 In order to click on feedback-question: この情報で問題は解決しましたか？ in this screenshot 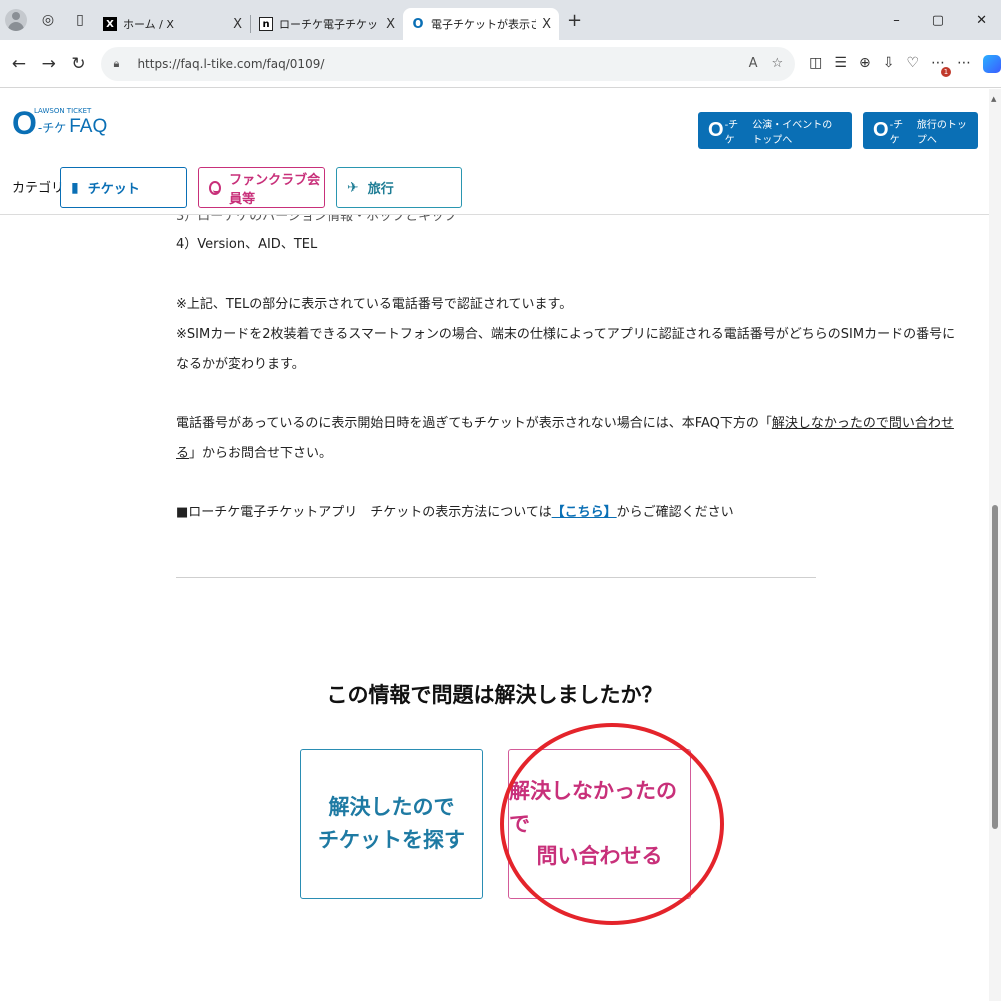, I will do `click(494, 695)`.